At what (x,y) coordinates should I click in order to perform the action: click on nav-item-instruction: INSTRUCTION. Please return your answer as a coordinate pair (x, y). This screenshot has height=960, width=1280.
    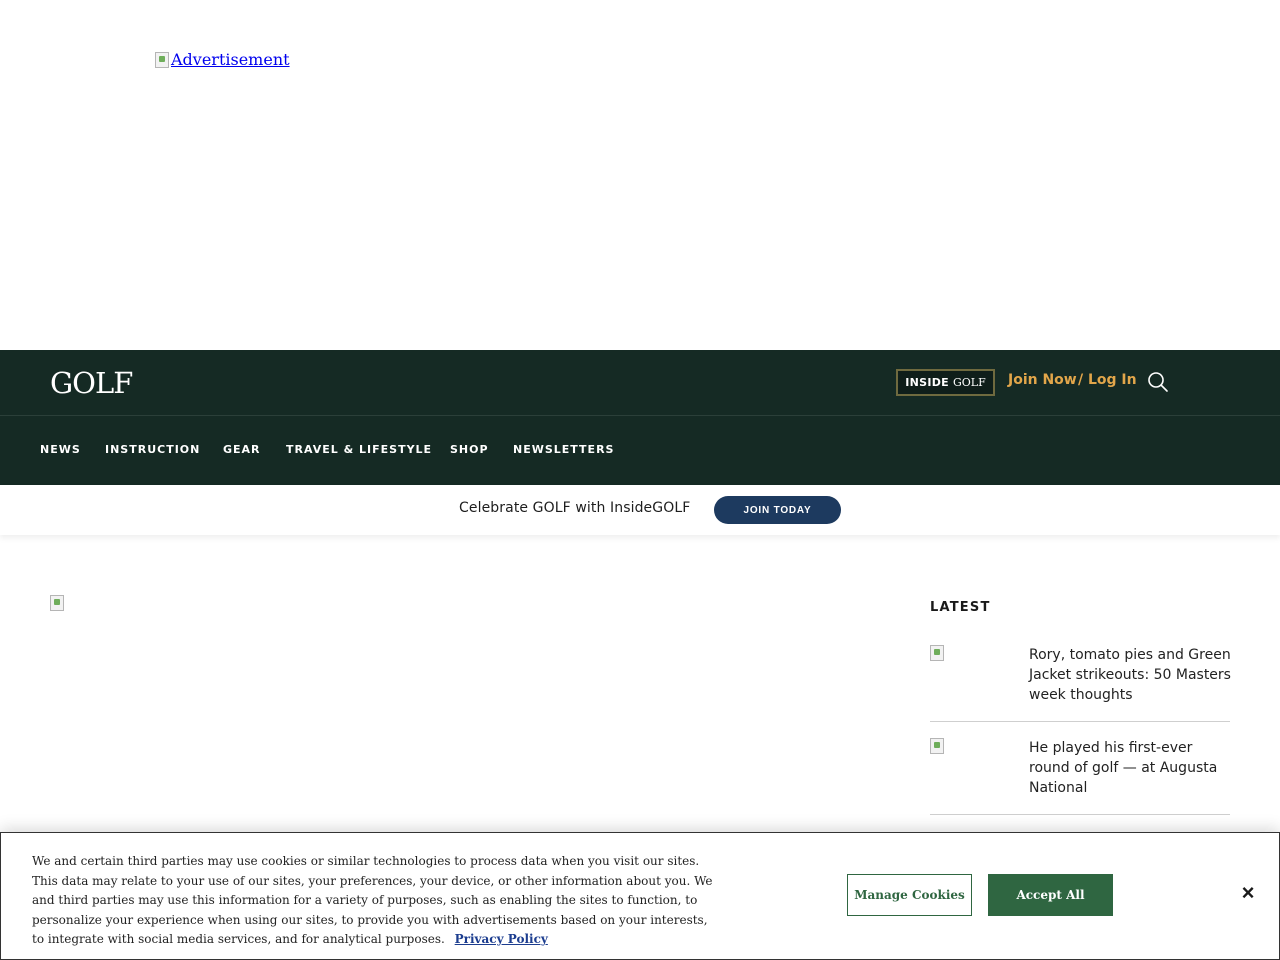
    Looking at the image, I should click on (152, 449).